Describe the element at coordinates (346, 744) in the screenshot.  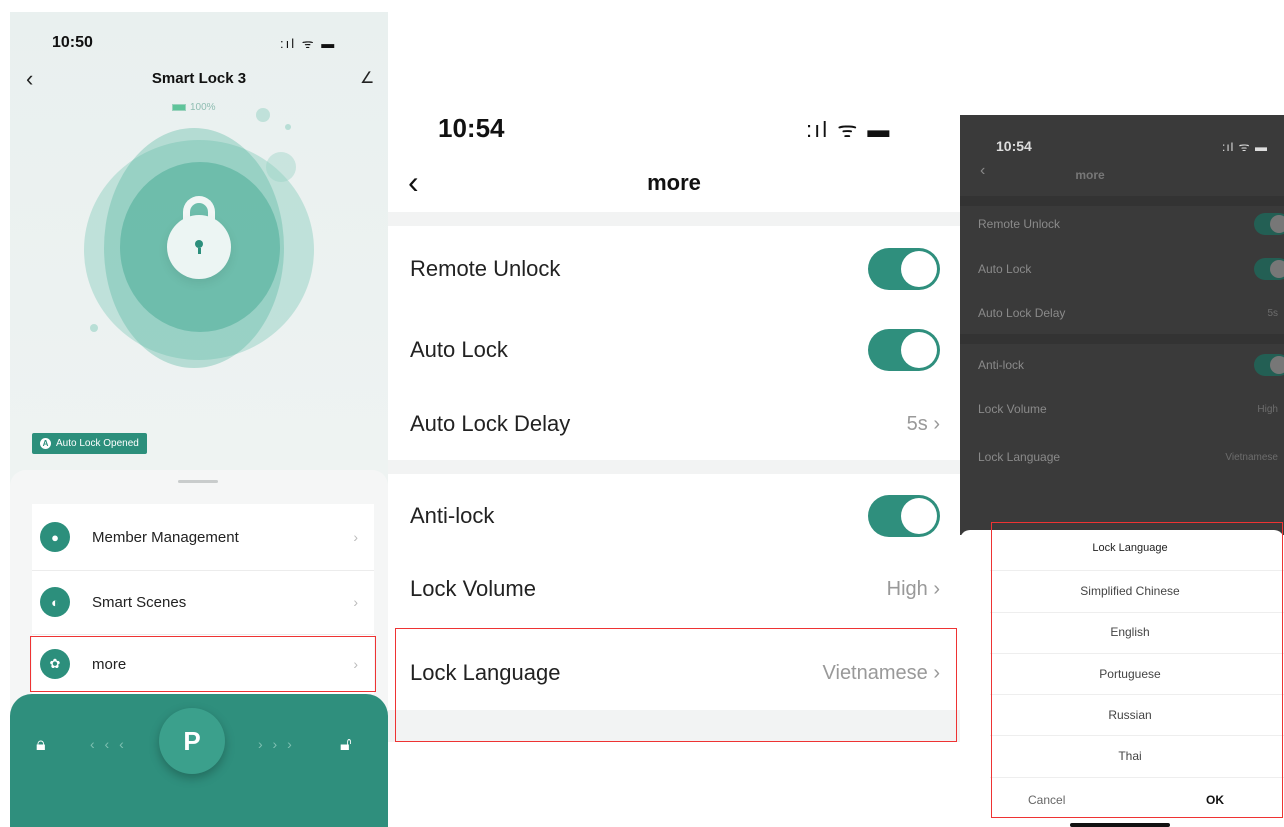
I see `lock-open-icon: 🔓︎` at that location.